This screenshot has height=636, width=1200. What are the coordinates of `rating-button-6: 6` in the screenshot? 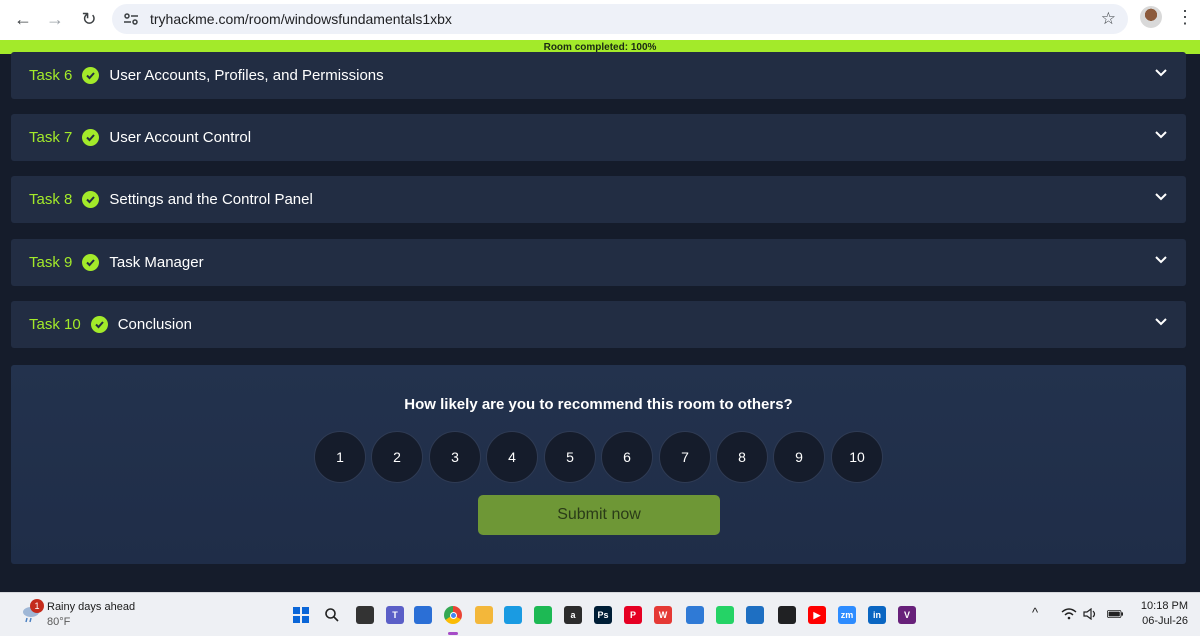 It's located at (627, 457).